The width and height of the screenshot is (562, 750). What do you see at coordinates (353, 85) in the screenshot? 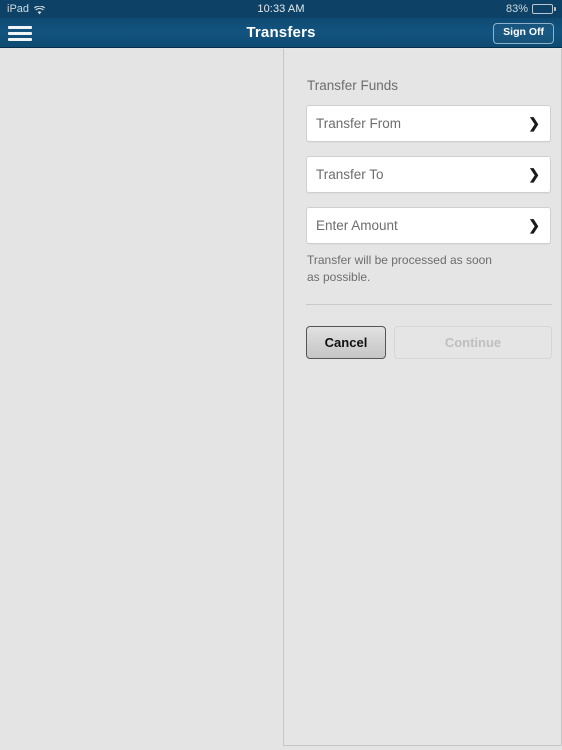
I see `section-title: Transfer Funds` at bounding box center [353, 85].